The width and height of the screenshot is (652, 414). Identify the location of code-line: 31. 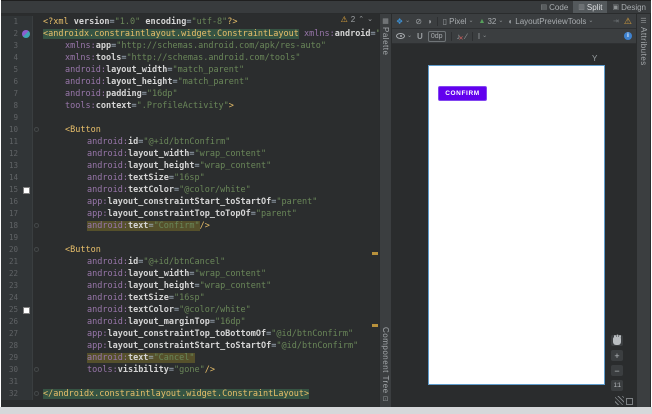
(190, 382).